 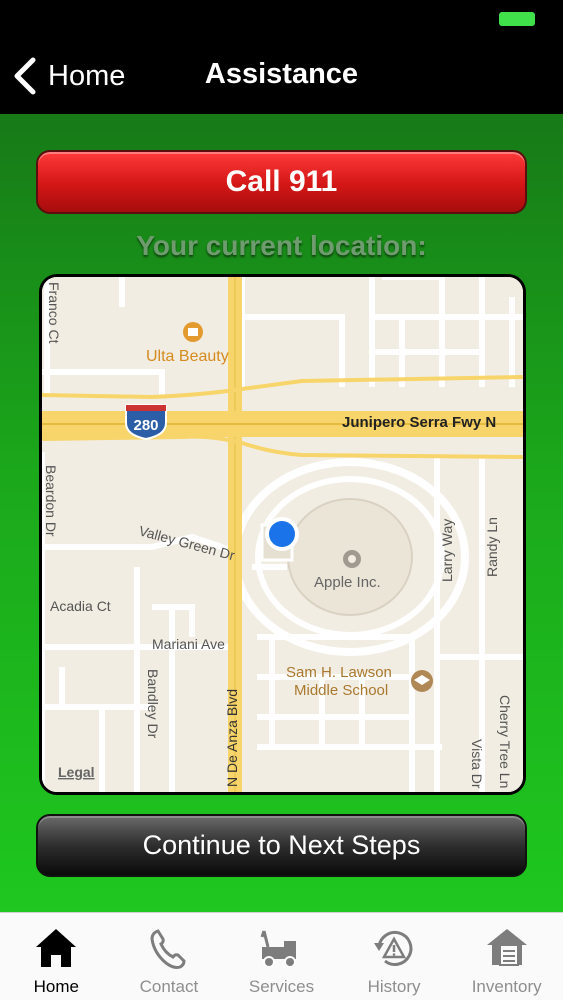 What do you see at coordinates (419, 422) in the screenshot?
I see `map-label-junipero-serra: Junipero Serra Fwy N` at bounding box center [419, 422].